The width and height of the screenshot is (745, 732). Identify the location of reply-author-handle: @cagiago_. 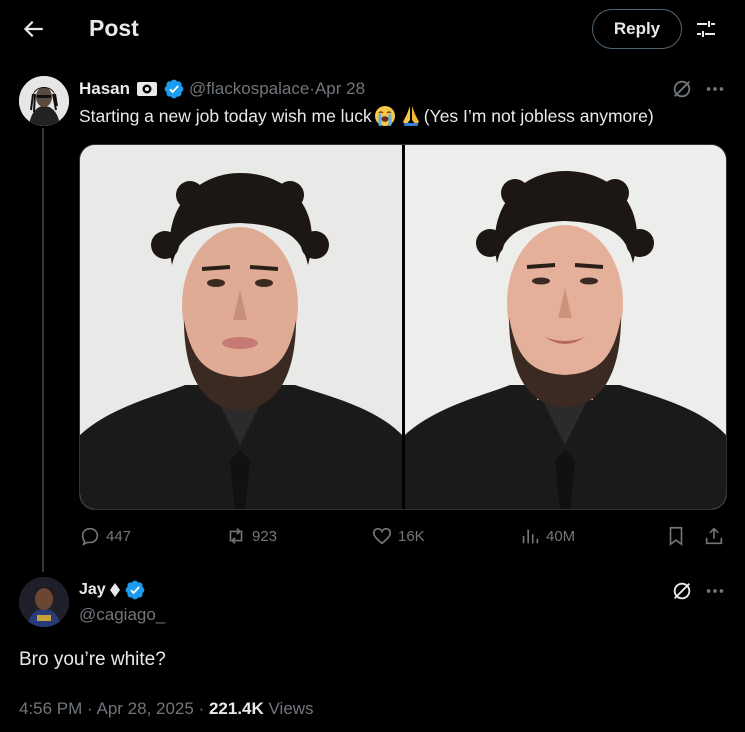
(122, 615).